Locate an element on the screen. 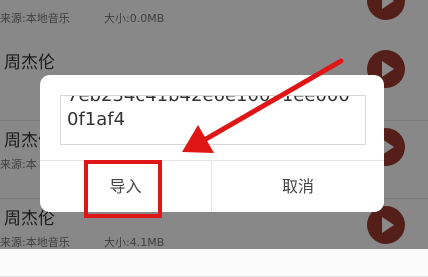  annotation-arrow-icon is located at coordinates (263, 105).